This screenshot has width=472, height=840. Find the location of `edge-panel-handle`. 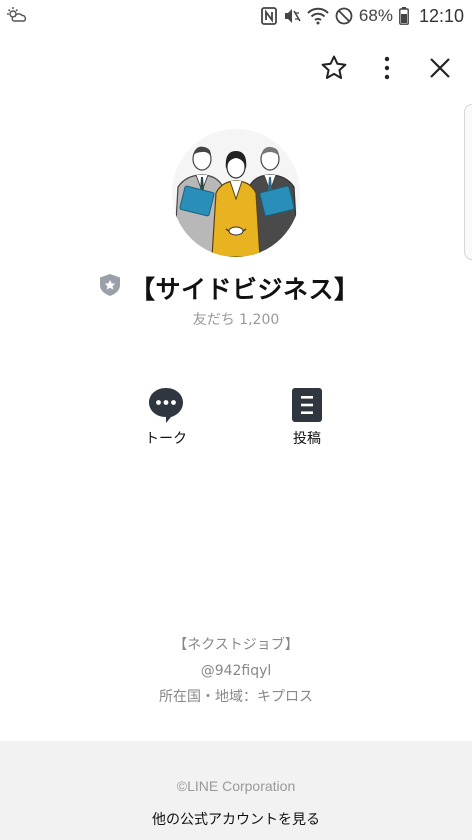

edge-panel-handle is located at coordinates (468, 182).